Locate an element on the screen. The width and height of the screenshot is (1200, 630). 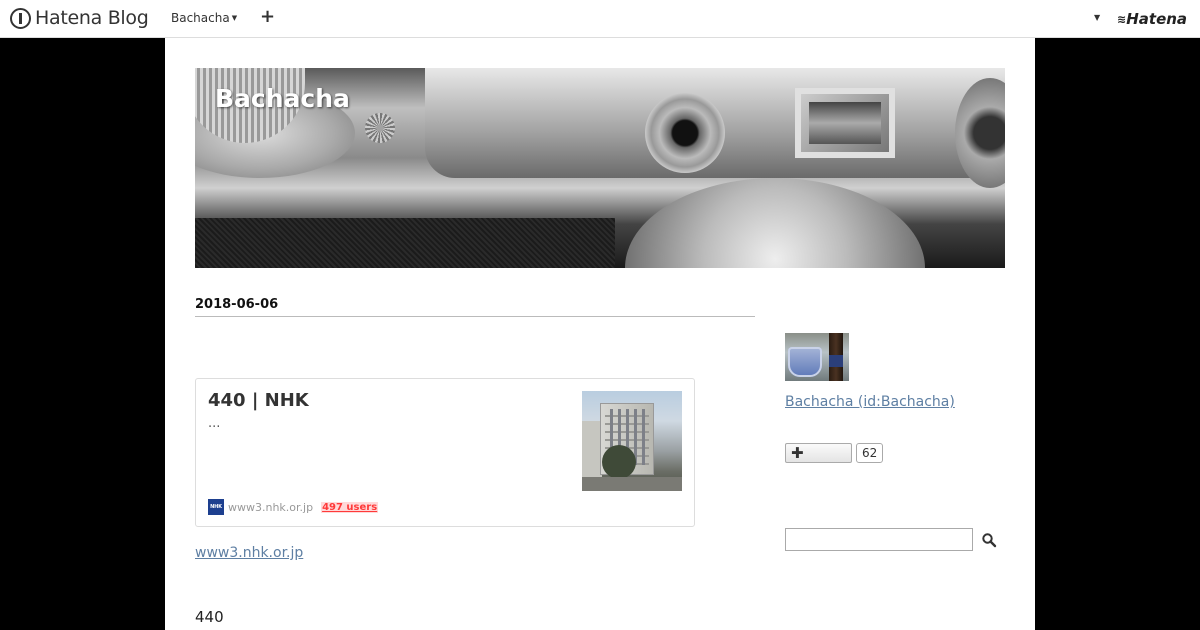
card-footer: NHK www3.nhk.or.jp 497 users is located at coordinates (293, 507).